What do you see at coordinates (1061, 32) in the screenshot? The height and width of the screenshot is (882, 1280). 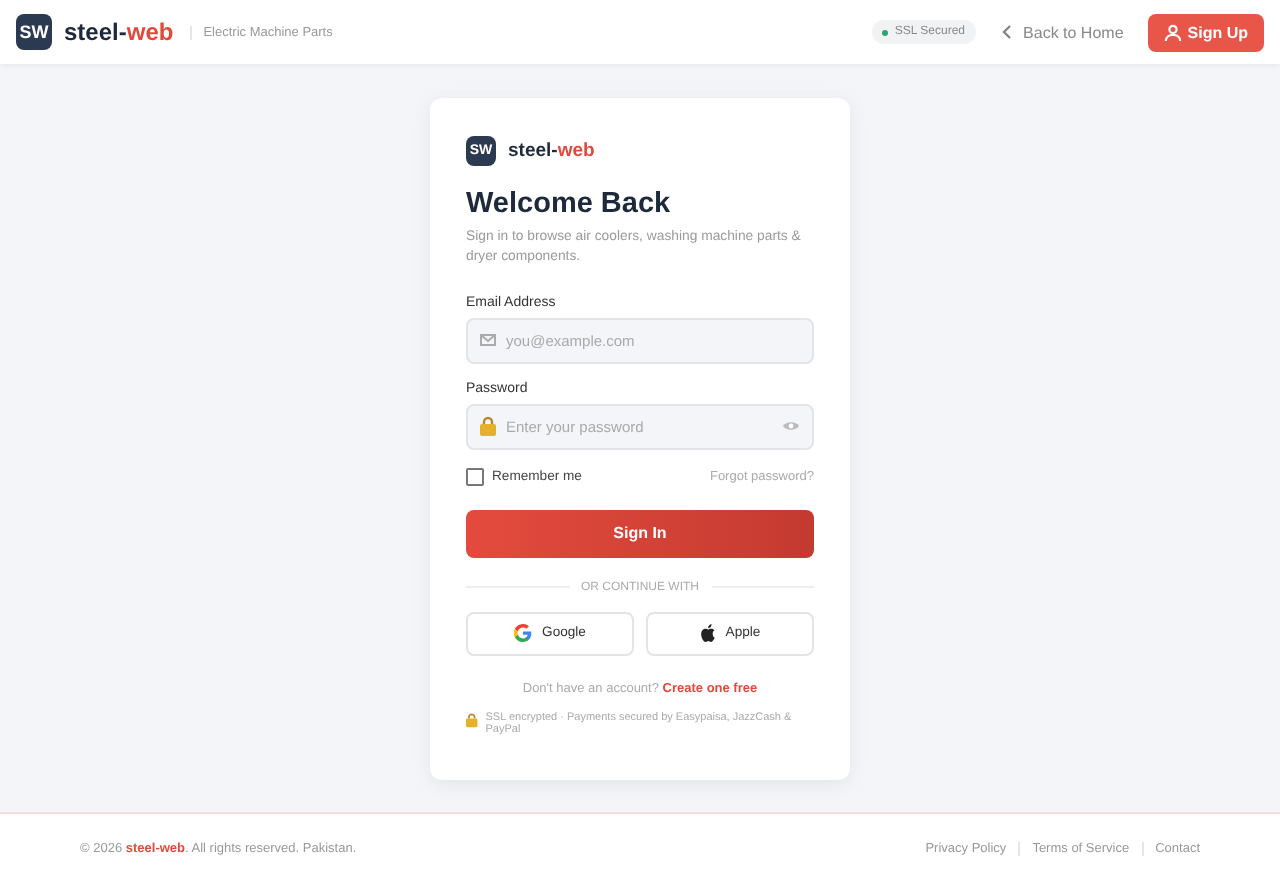 I see `back-link: Back to Home` at bounding box center [1061, 32].